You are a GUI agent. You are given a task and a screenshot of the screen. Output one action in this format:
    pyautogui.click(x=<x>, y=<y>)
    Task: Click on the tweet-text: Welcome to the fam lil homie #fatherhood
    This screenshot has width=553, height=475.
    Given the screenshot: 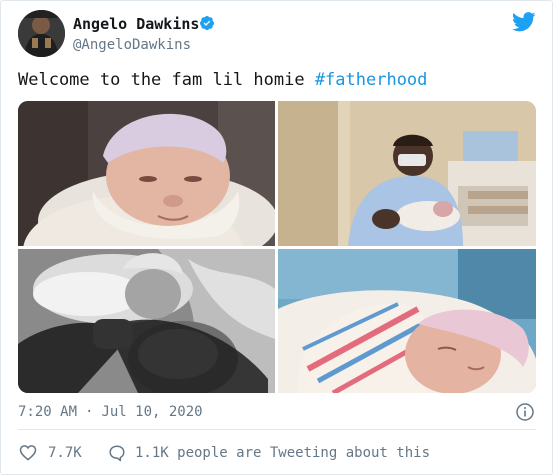 What is the action you would take?
    pyautogui.click(x=222, y=80)
    